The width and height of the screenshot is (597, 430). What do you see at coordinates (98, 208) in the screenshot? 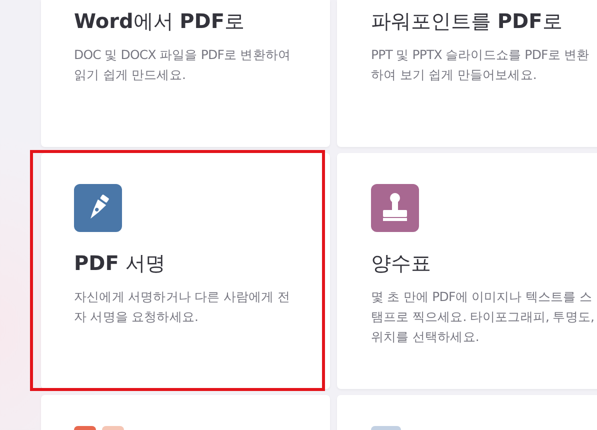
I see `pen-nib-icon` at bounding box center [98, 208].